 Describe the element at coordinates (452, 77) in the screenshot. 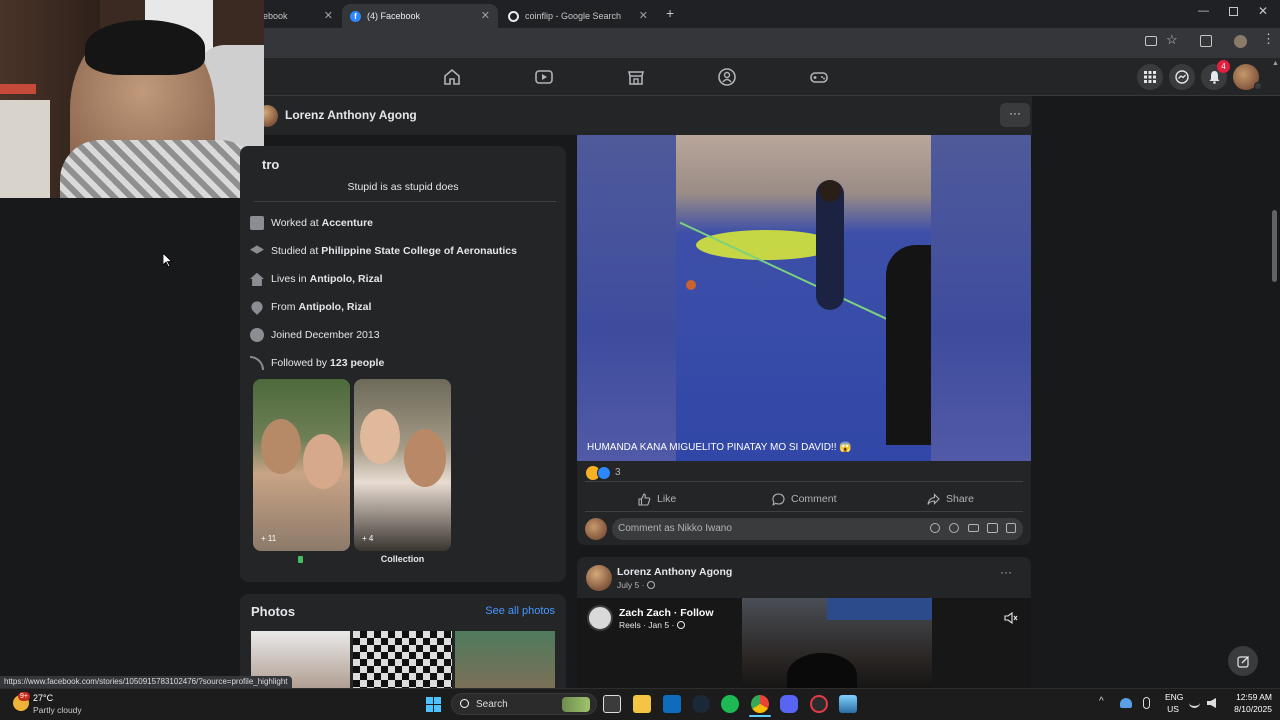

I see `home-icon` at that location.